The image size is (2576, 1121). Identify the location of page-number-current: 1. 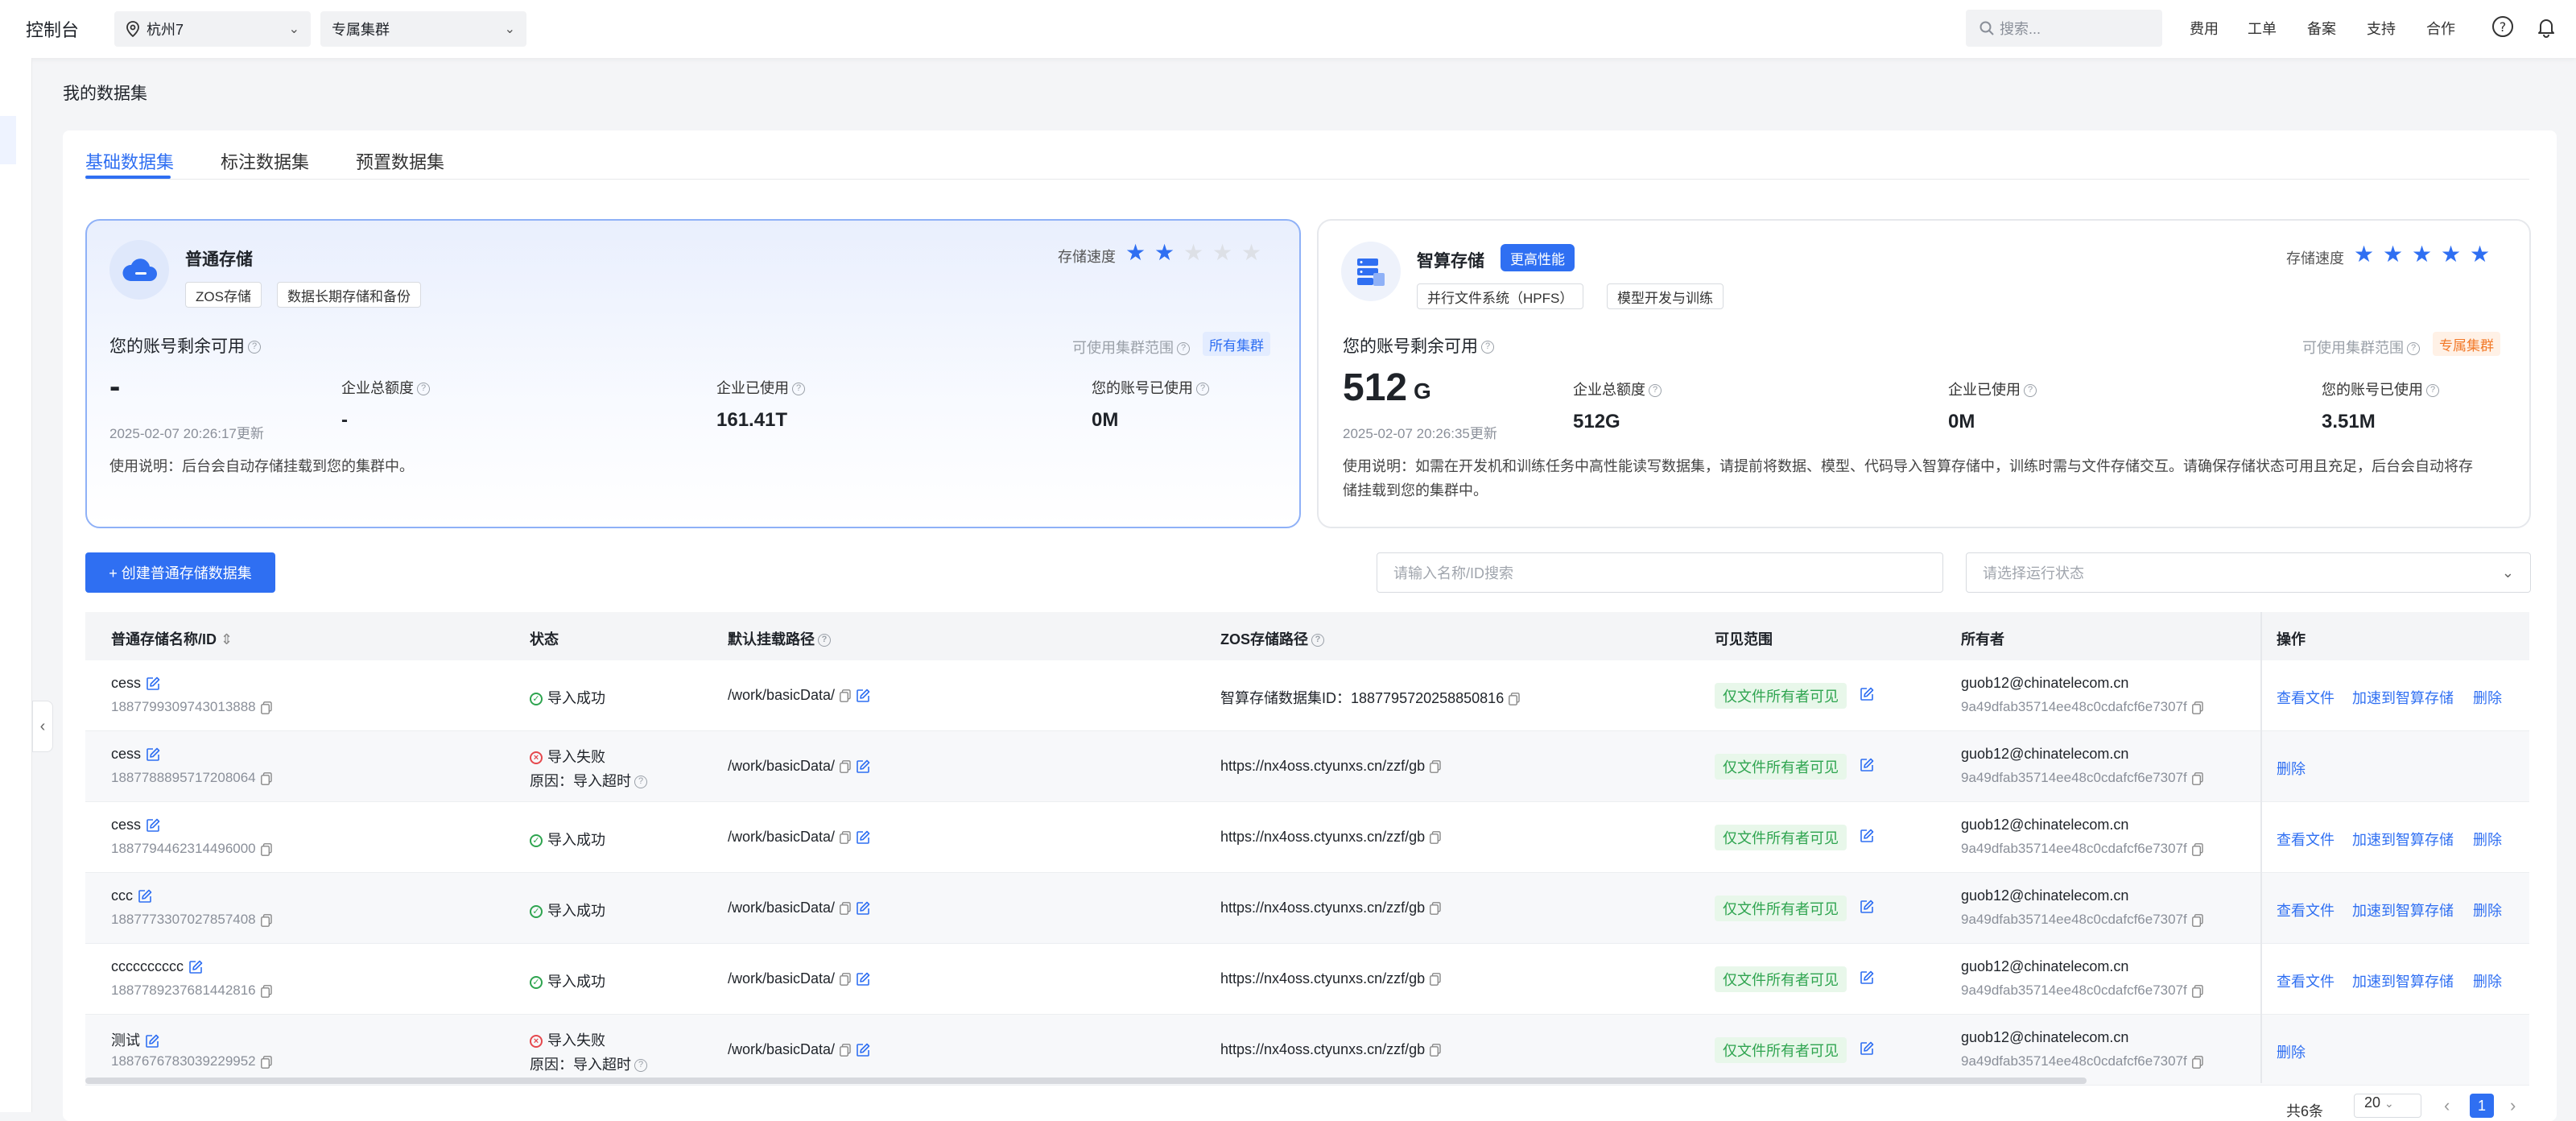
(2482, 1106).